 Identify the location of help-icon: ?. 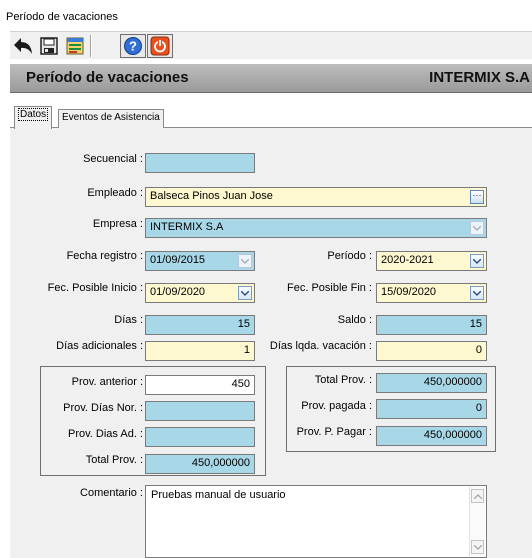
(133, 46).